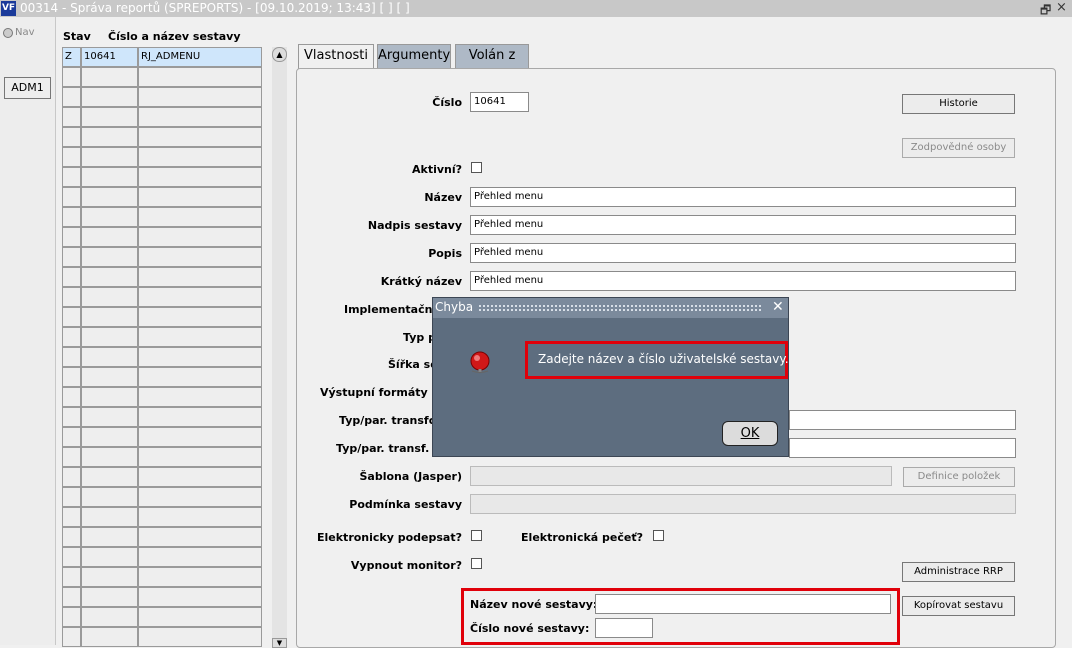 The image size is (1072, 648). Describe the element at coordinates (624, 628) in the screenshot. I see `cislo-nove-field` at that location.